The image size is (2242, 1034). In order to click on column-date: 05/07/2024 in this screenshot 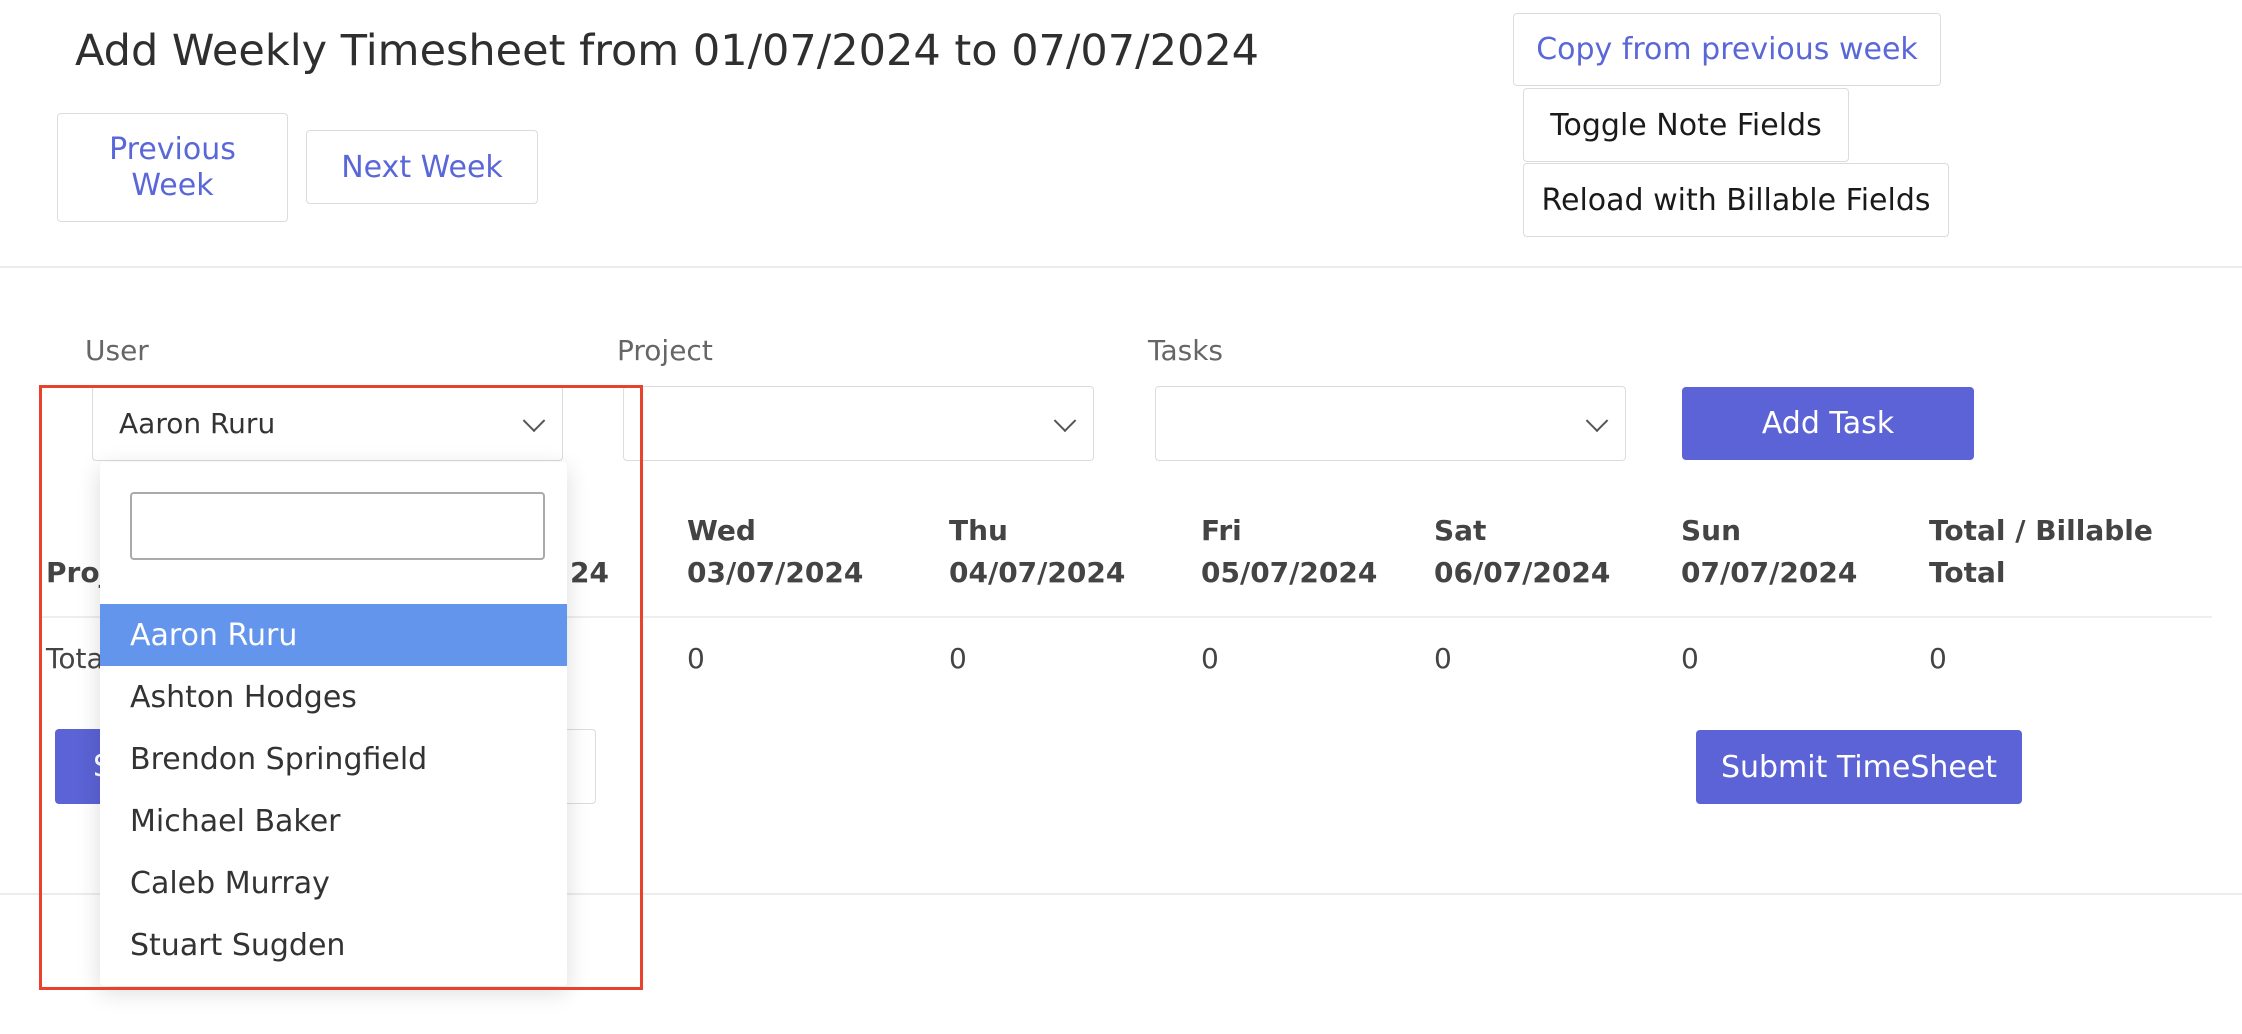, I will do `click(1289, 572)`.